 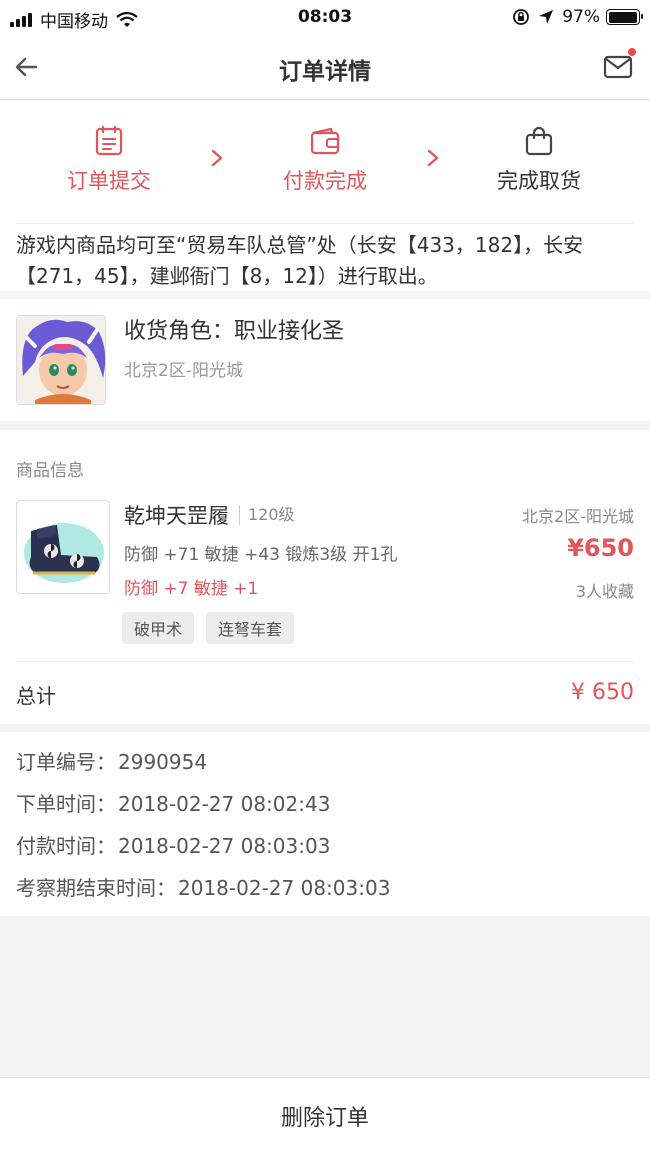 I want to click on bottom-action-bar: 删除订单, so click(x=325, y=1116).